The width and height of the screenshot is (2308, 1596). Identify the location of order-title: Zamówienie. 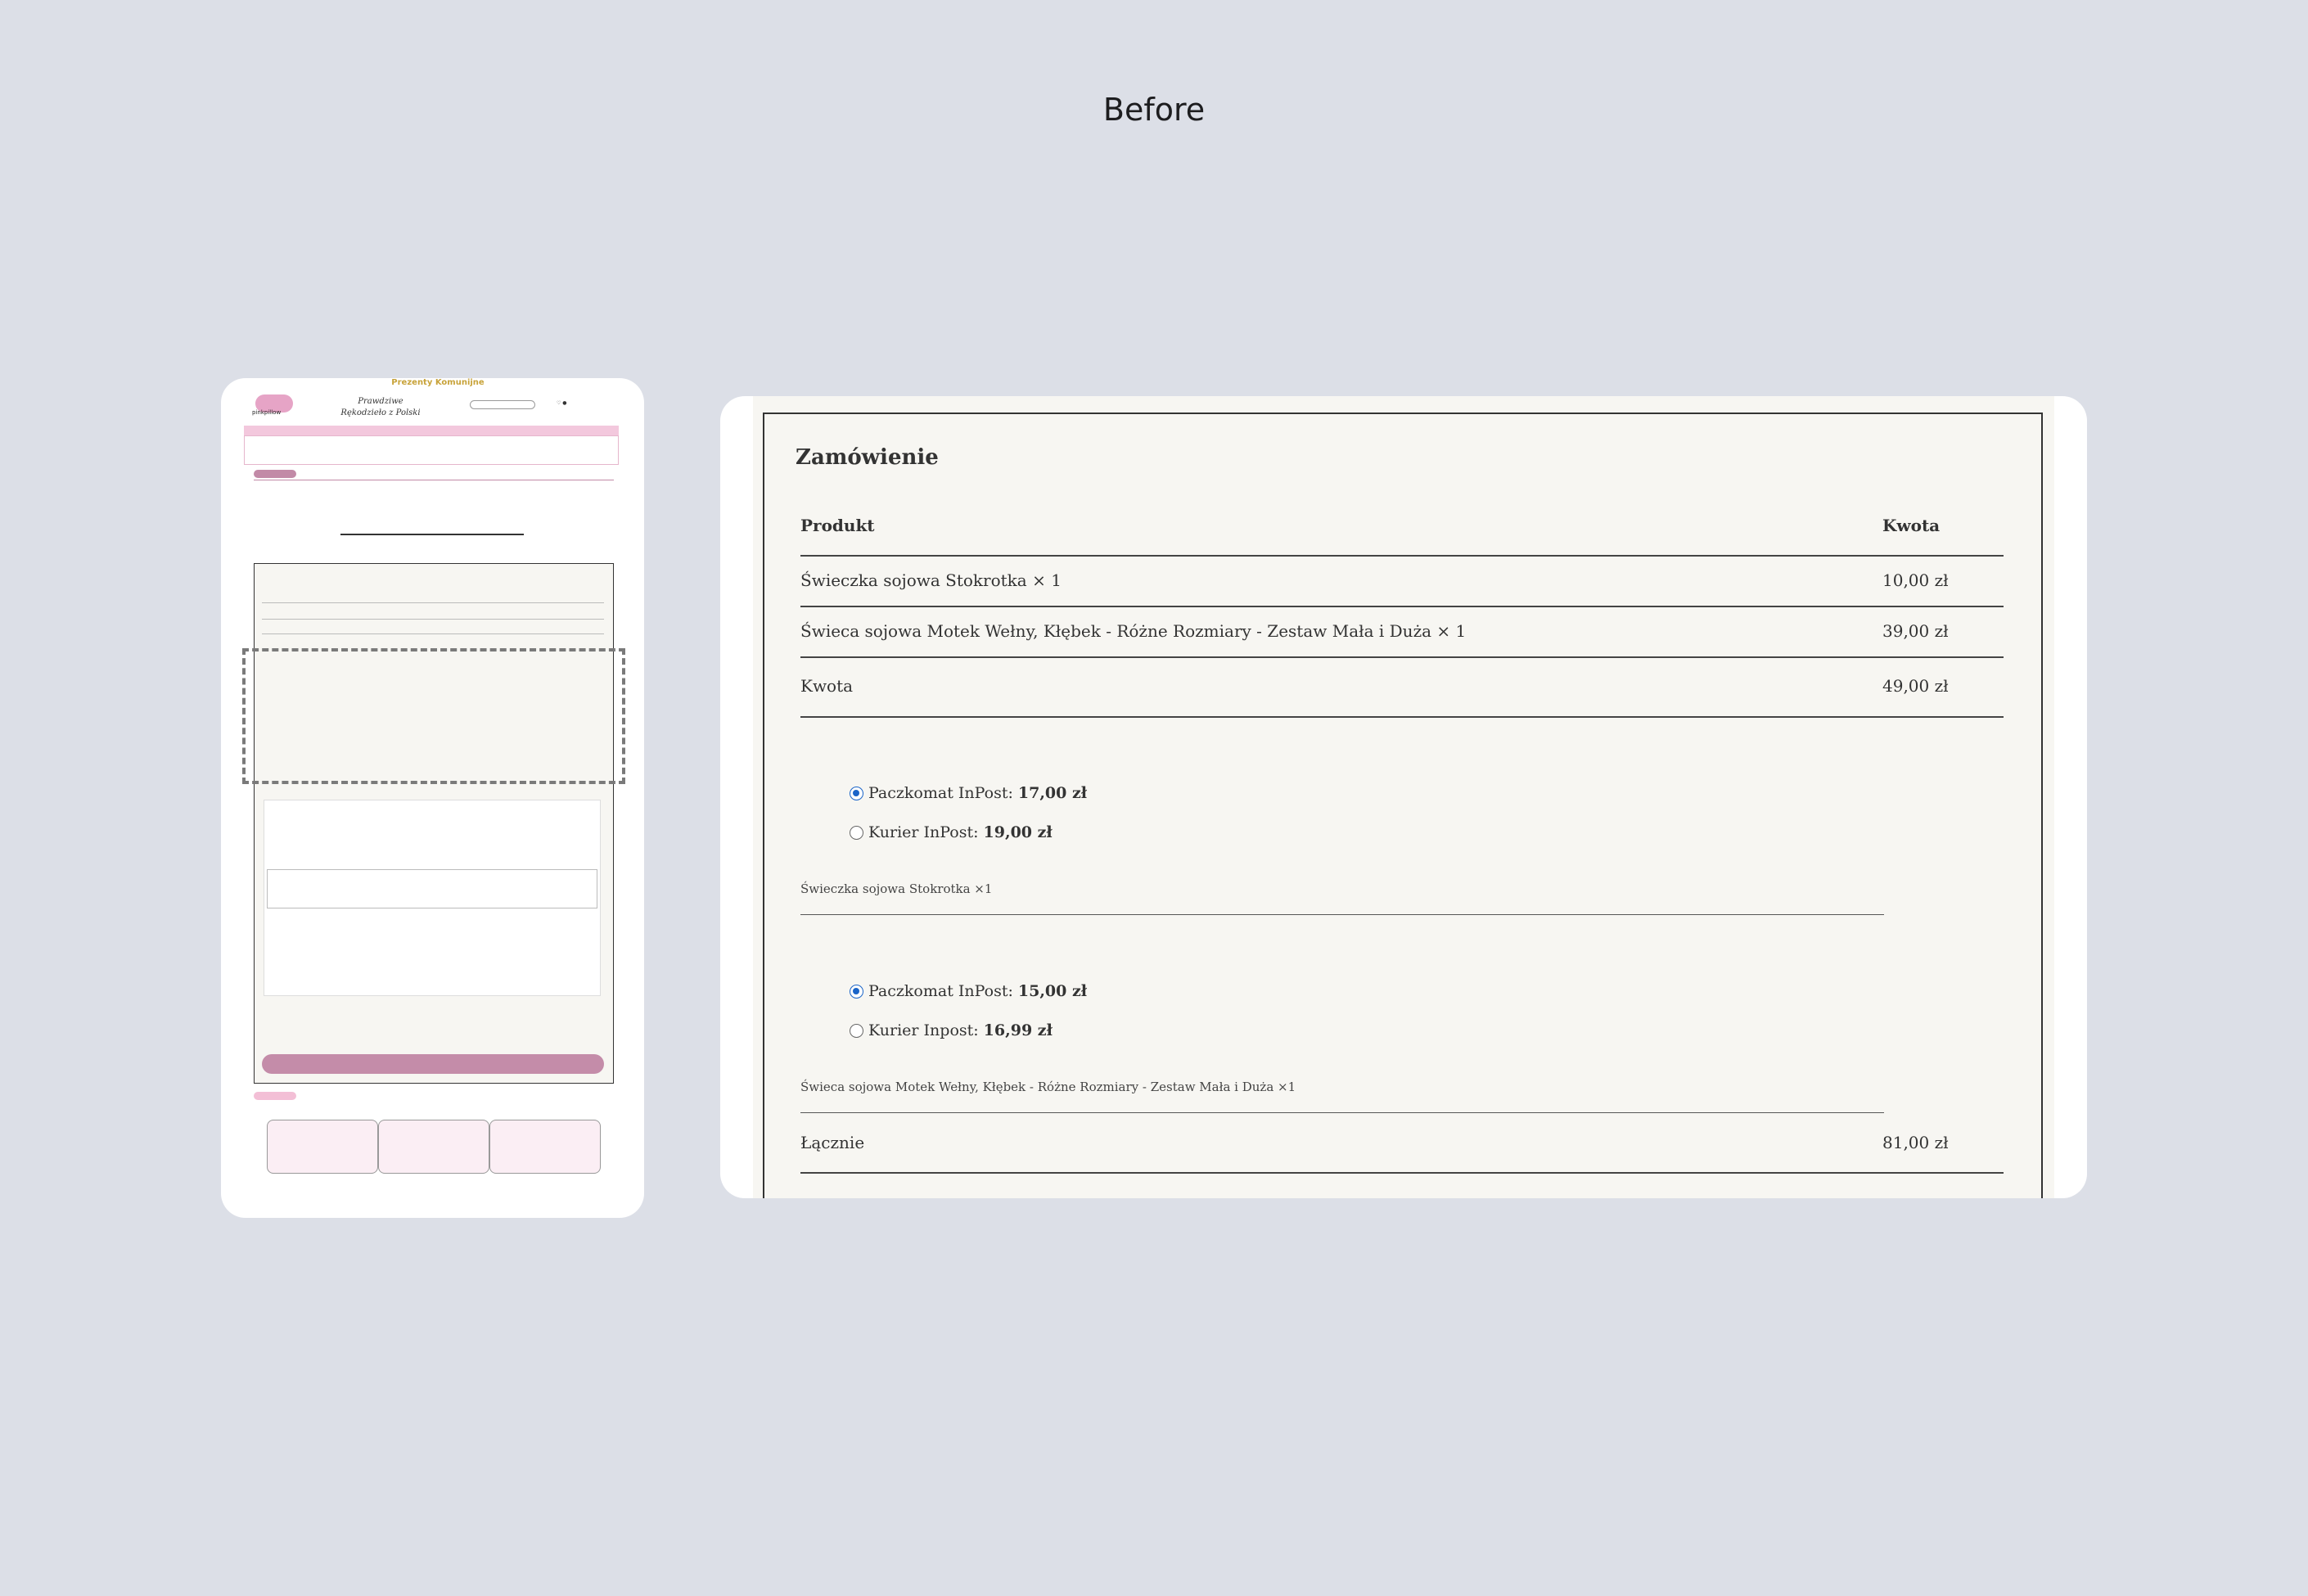
(867, 457).